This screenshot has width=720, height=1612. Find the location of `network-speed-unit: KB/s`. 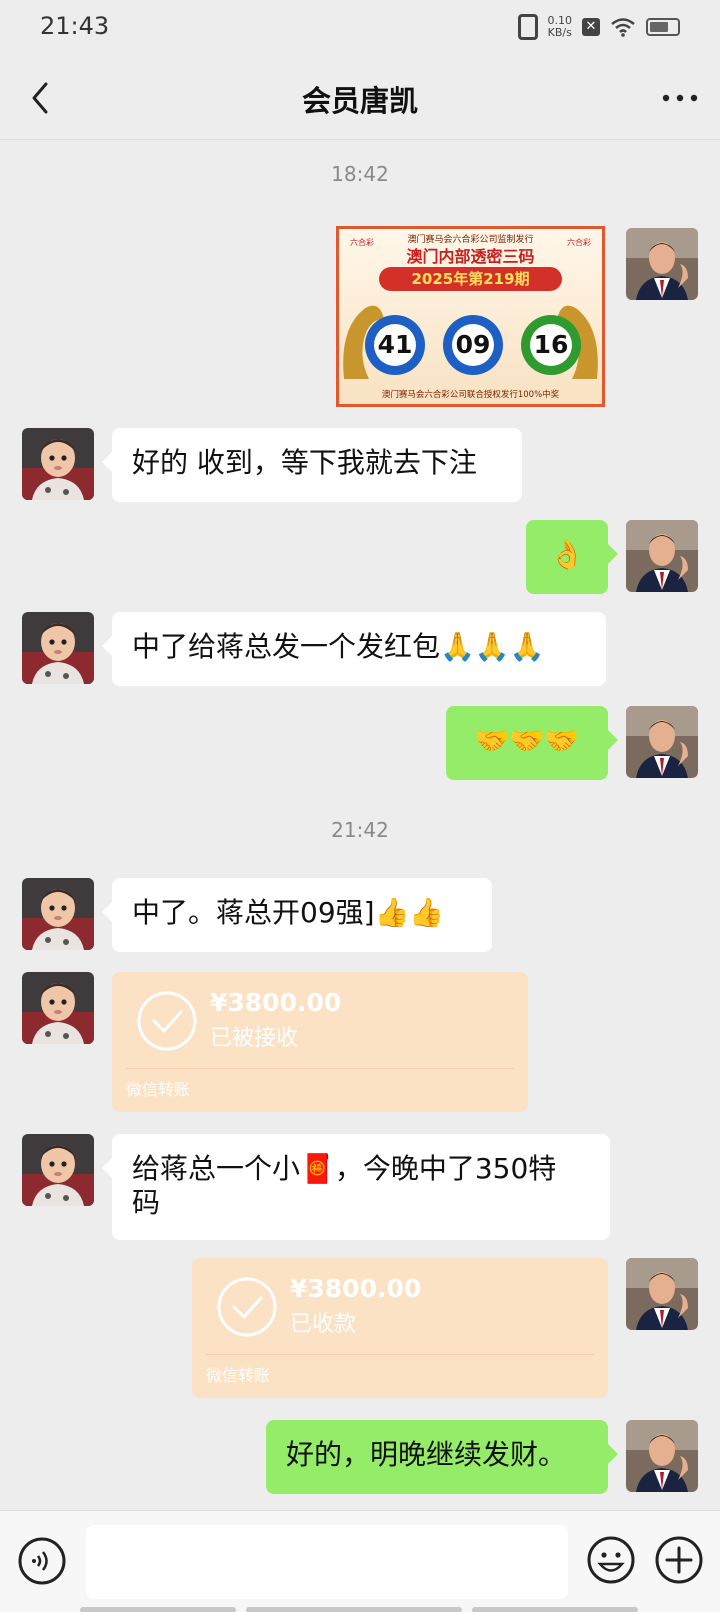

network-speed-unit: KB/s is located at coordinates (559, 32).